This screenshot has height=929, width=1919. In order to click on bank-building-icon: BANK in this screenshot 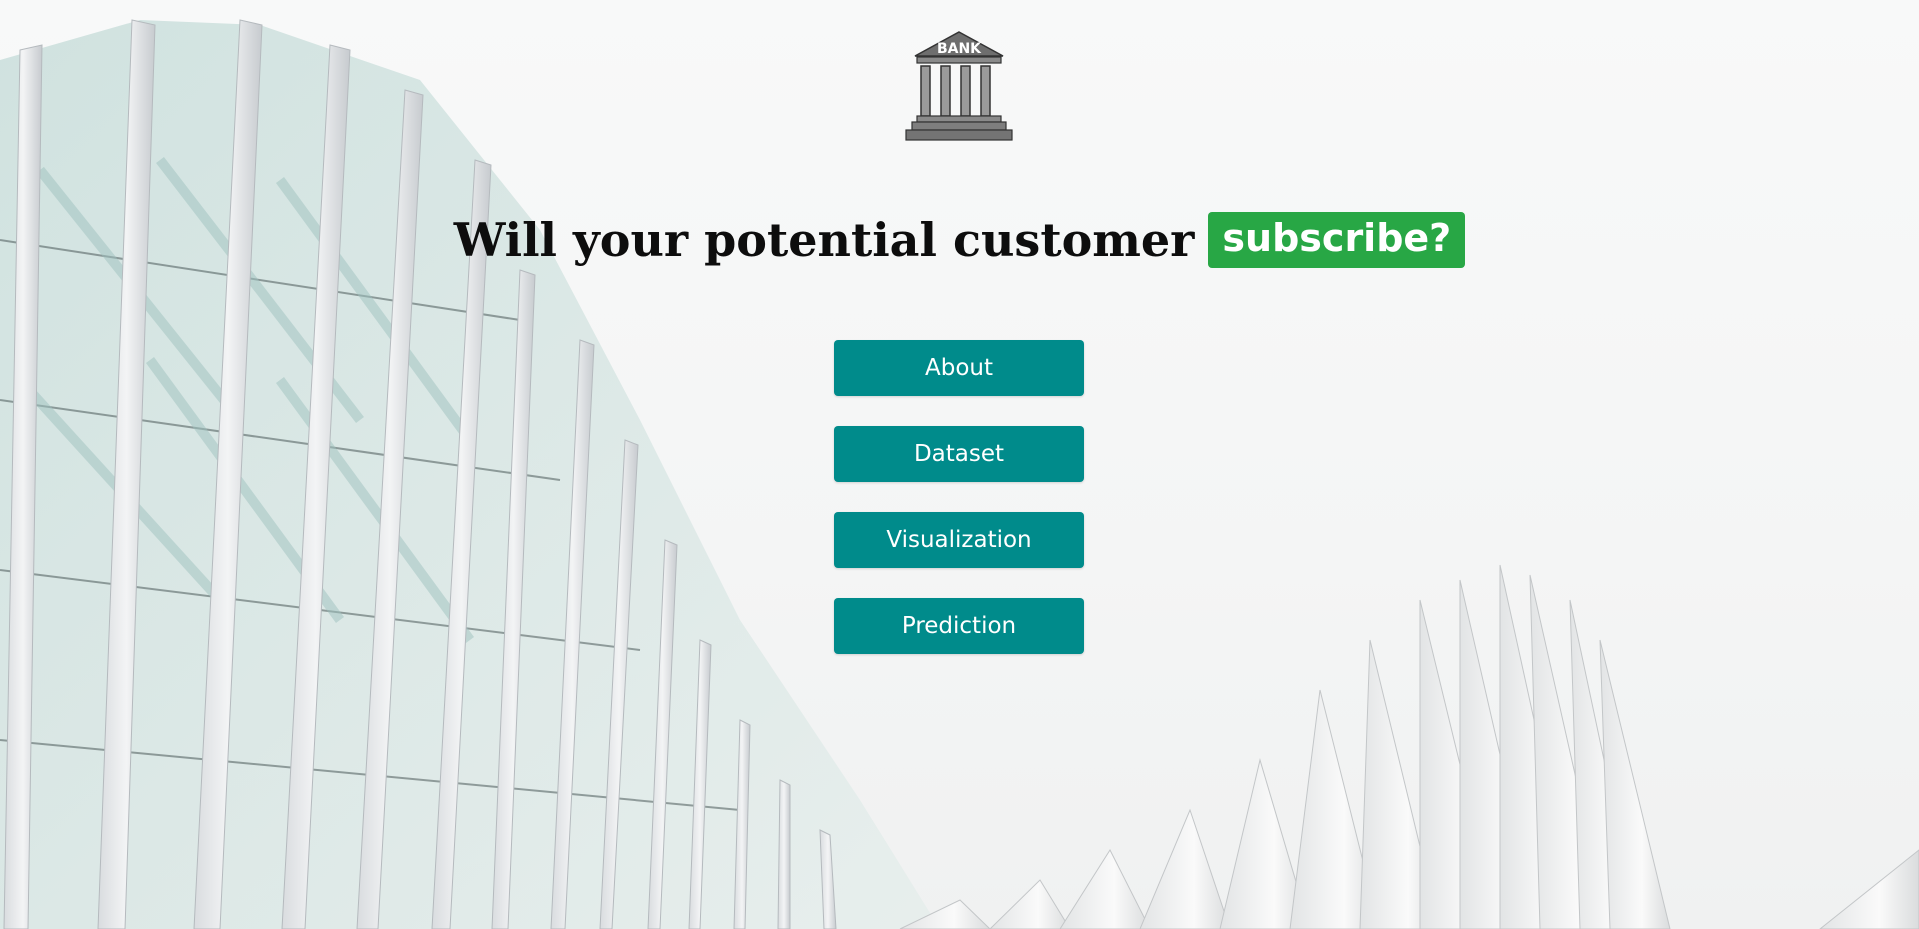, I will do `click(959, 86)`.